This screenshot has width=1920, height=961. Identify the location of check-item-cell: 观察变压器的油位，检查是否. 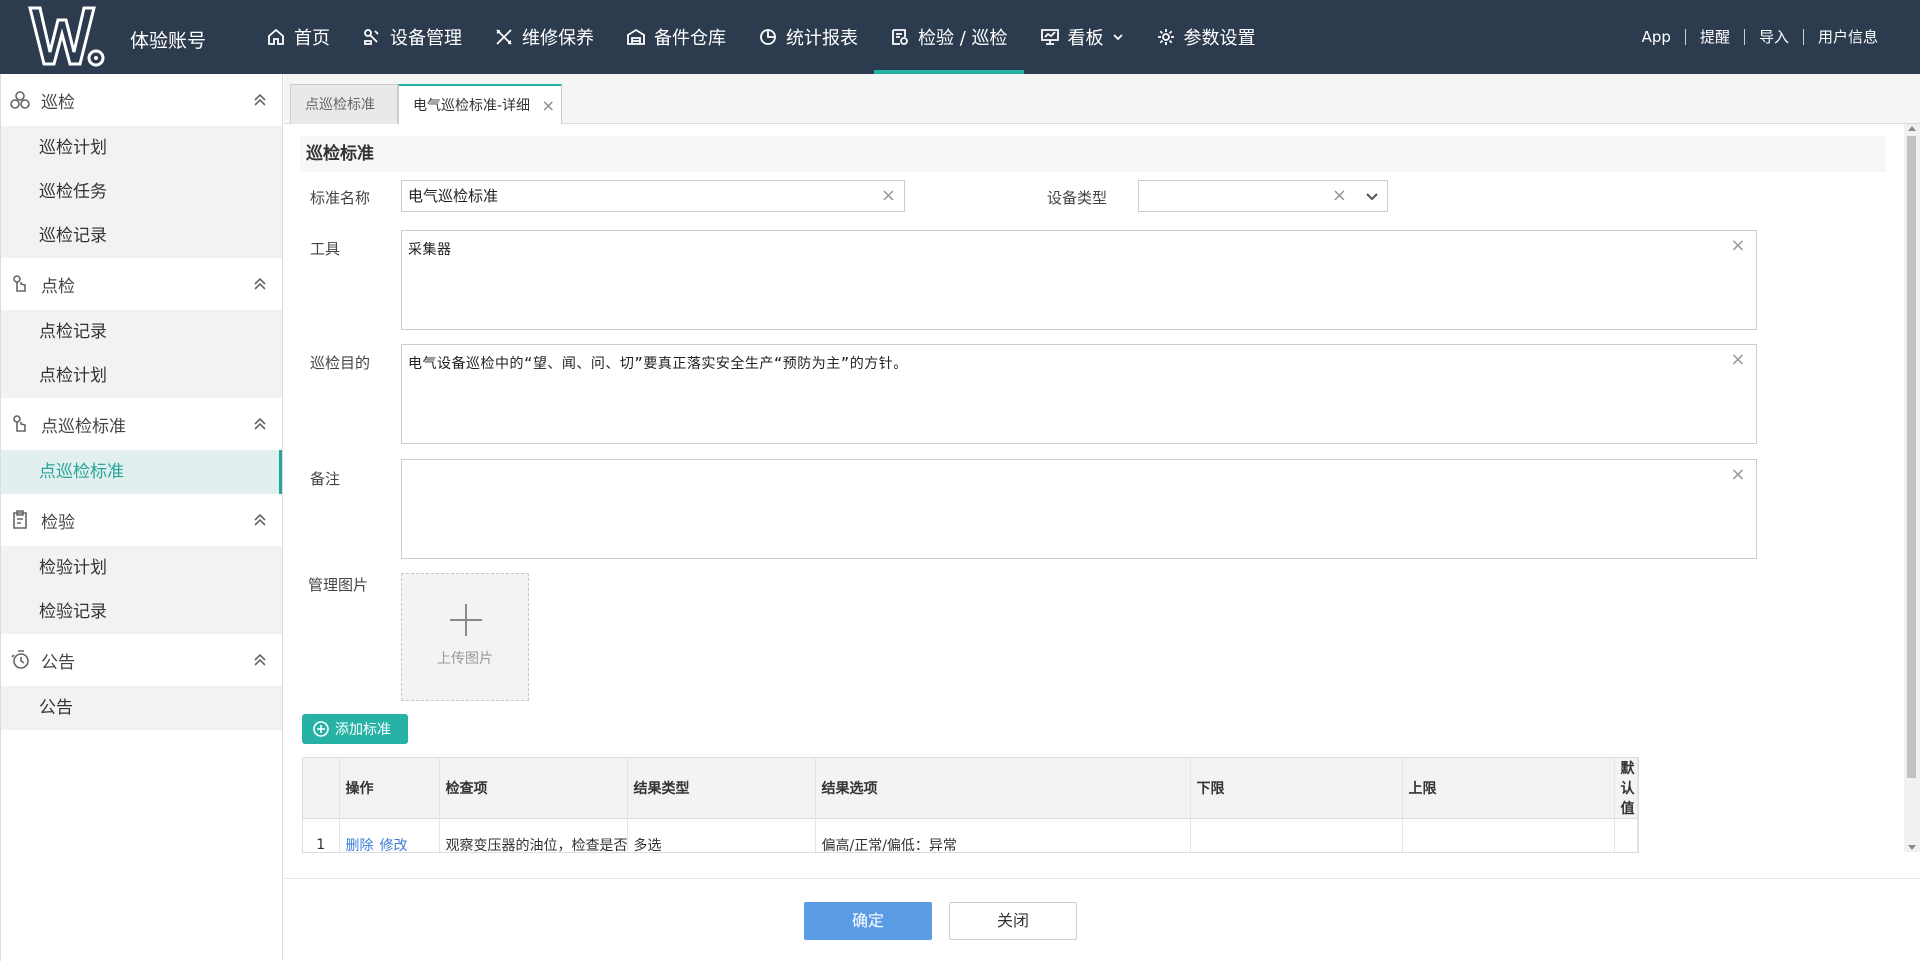
(533, 835).